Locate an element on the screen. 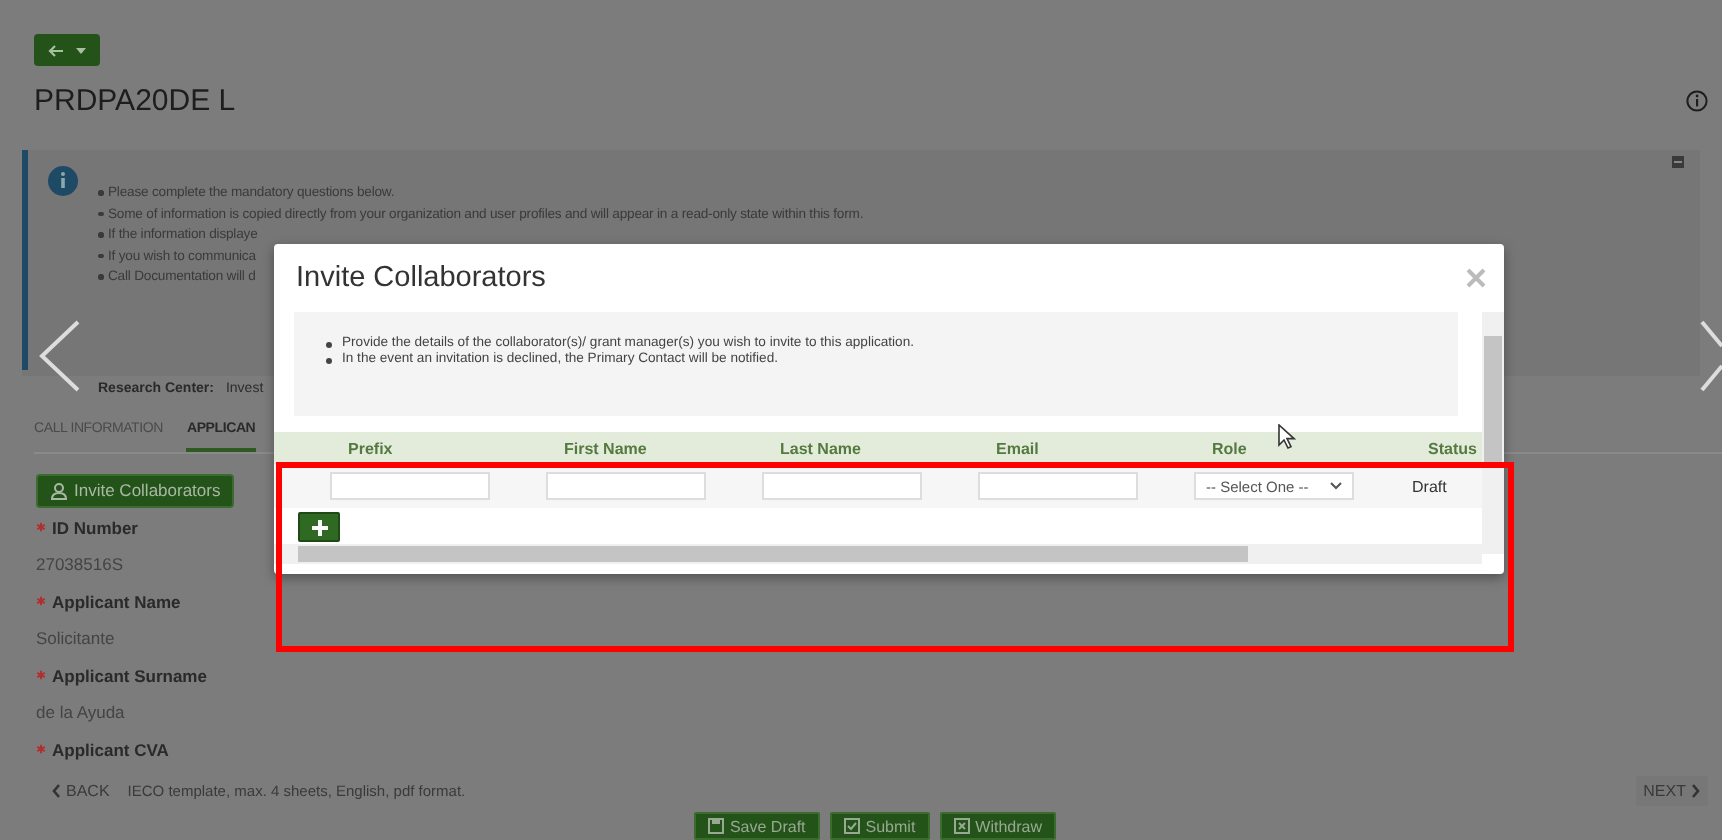  x-box-icon is located at coordinates (961, 826).